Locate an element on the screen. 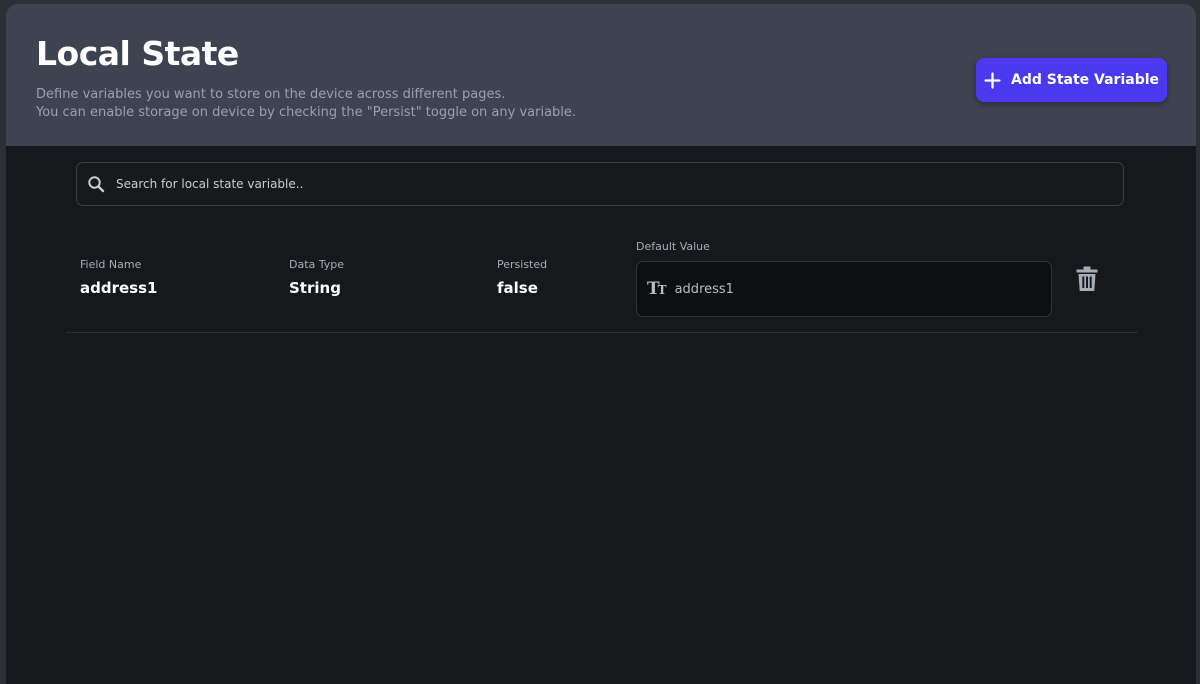  plus-icon is located at coordinates (992, 80).